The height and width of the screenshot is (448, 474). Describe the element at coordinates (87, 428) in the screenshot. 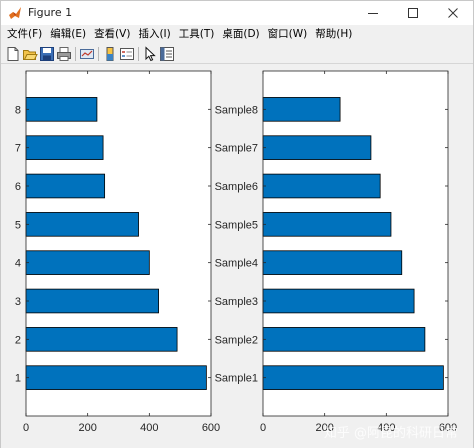

I see `x-tick-label: 200` at that location.